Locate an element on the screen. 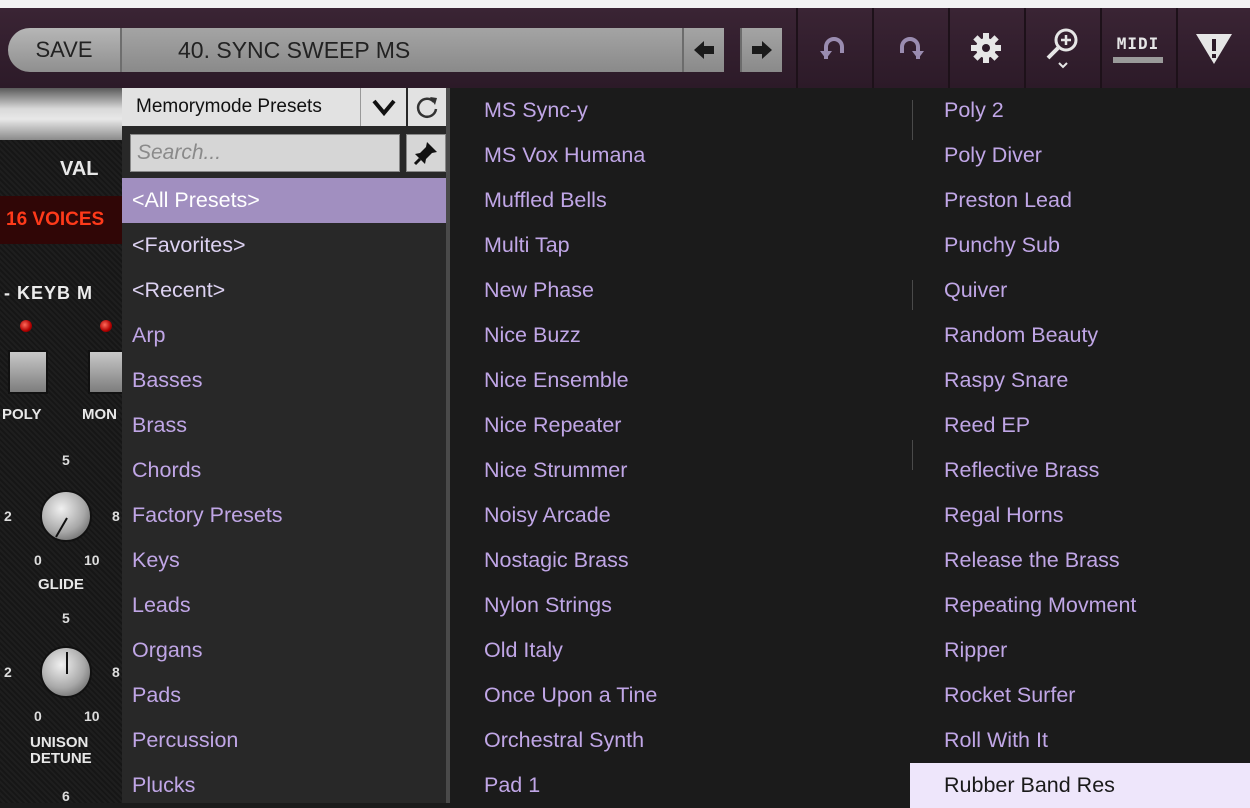  preset-item: Punchy Sub is located at coordinates (1080, 245).